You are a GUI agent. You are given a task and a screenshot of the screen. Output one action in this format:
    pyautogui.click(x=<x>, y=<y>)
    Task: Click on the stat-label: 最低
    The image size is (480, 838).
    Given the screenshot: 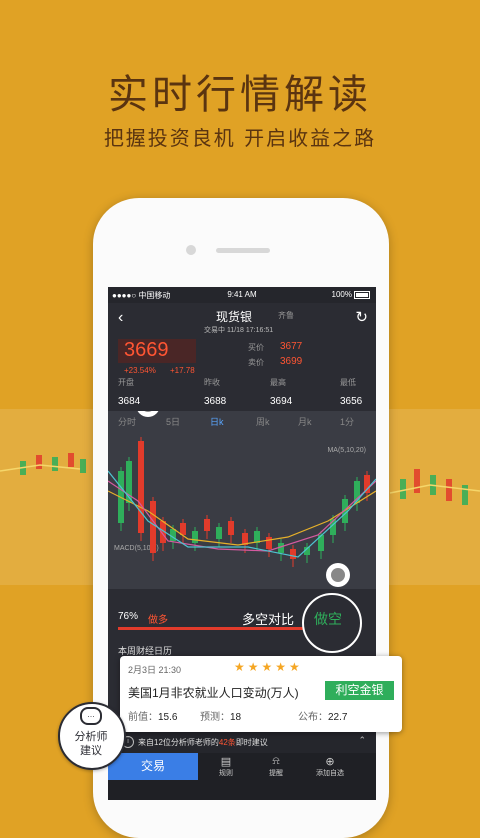 What is the action you would take?
    pyautogui.click(x=348, y=382)
    